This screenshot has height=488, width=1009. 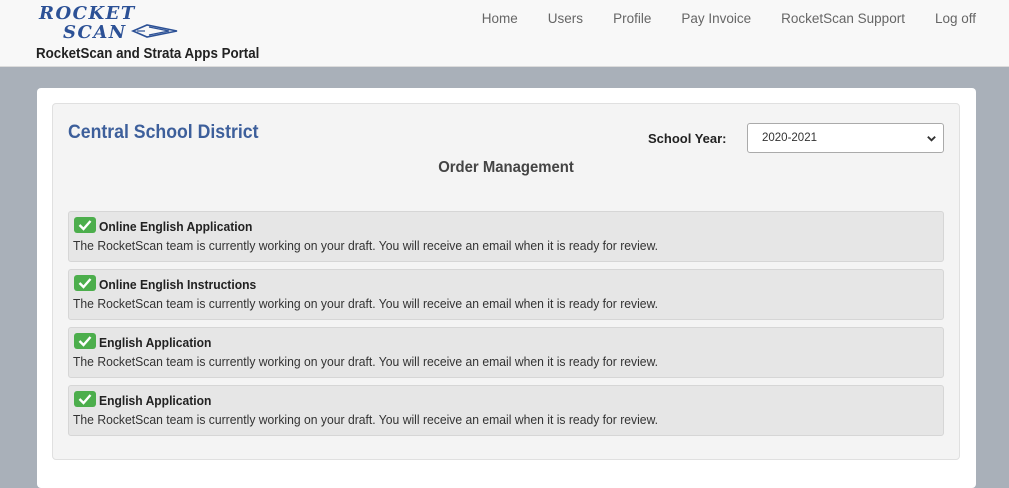 I want to click on nav-log-off: Log off, so click(x=955, y=18).